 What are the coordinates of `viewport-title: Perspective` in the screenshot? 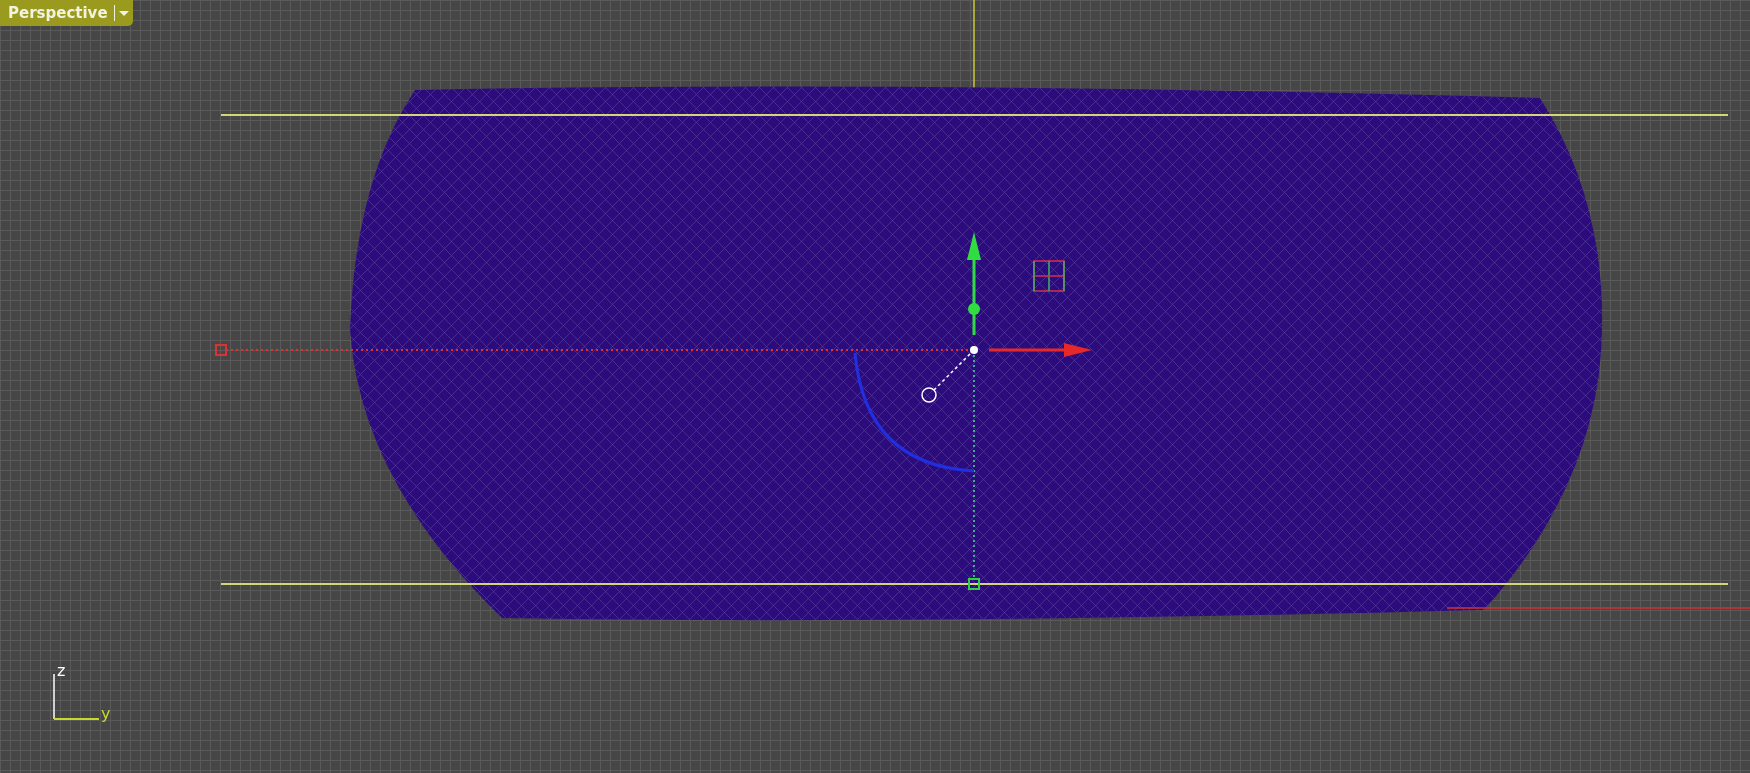 It's located at (57, 13).